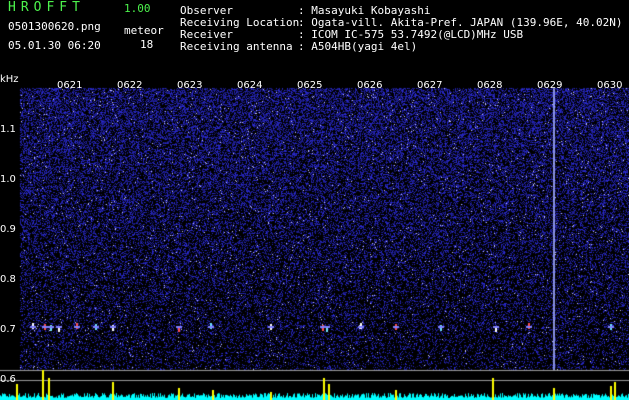 The image size is (629, 400). I want to click on antenna-value: : A504HB(yagi 4el), so click(358, 46).